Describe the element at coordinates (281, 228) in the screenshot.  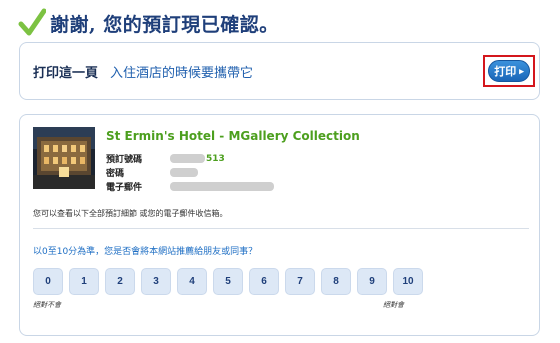
I see `divider` at that location.